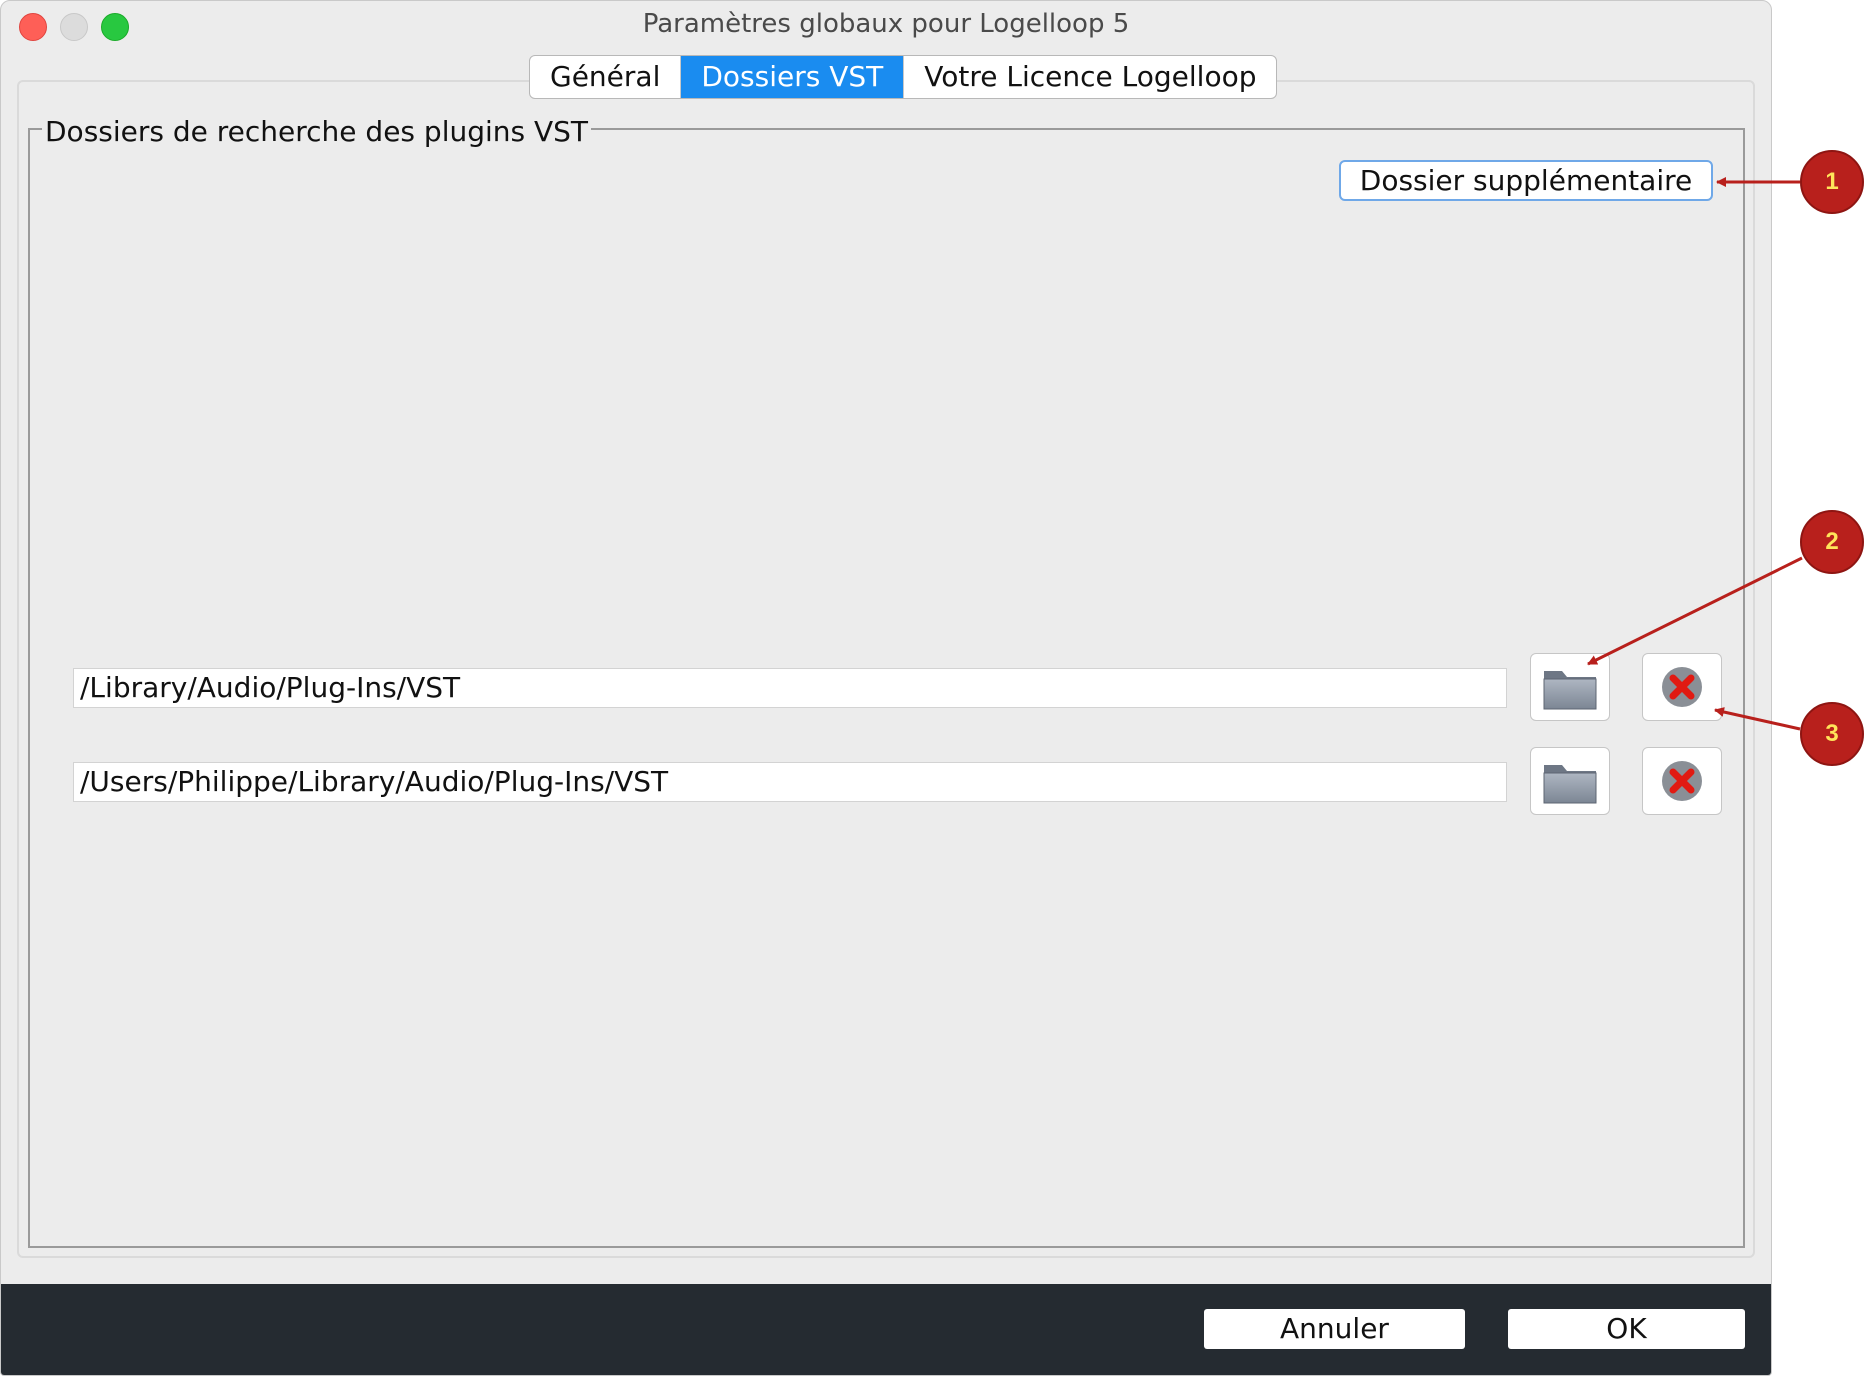  What do you see at coordinates (1695, 454) in the screenshot?
I see `annotation-arrows` at bounding box center [1695, 454].